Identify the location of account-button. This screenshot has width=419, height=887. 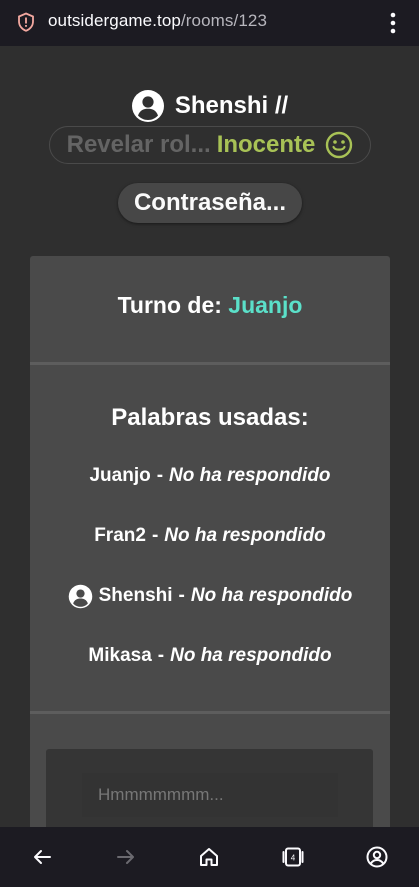
(377, 857).